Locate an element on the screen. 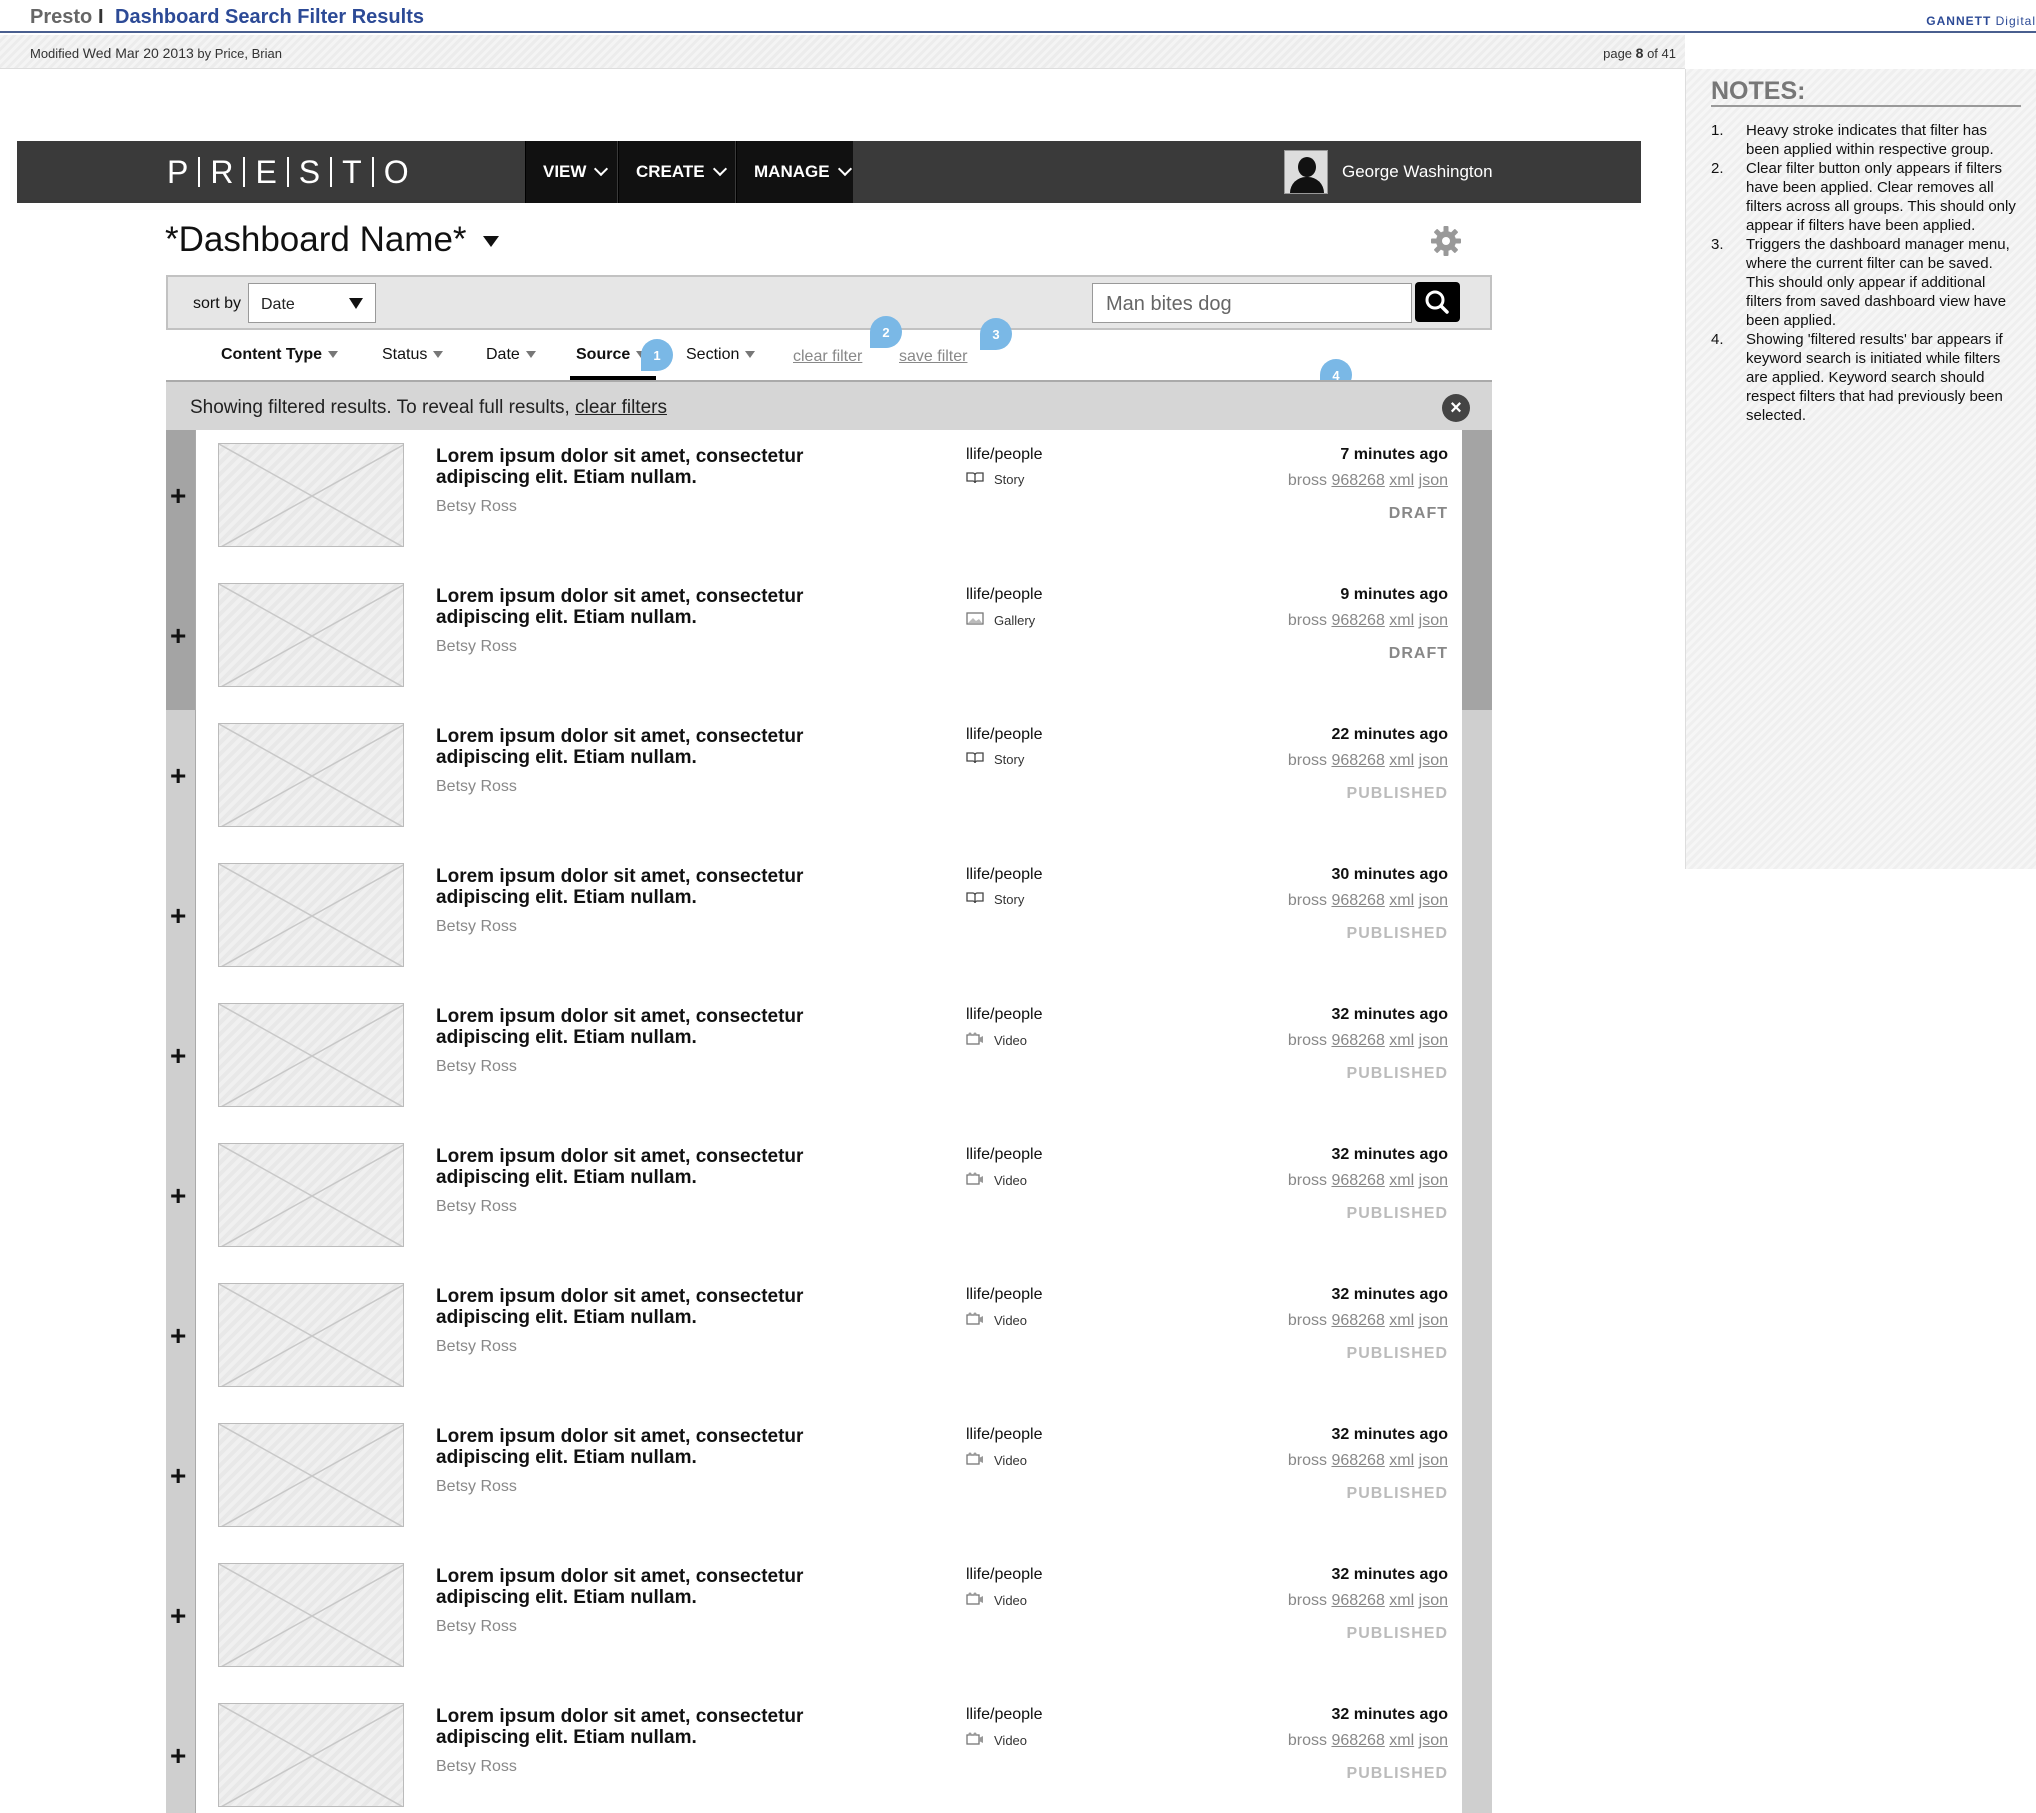 The image size is (2036, 1813). save-filter-link: save filter is located at coordinates (933, 357).